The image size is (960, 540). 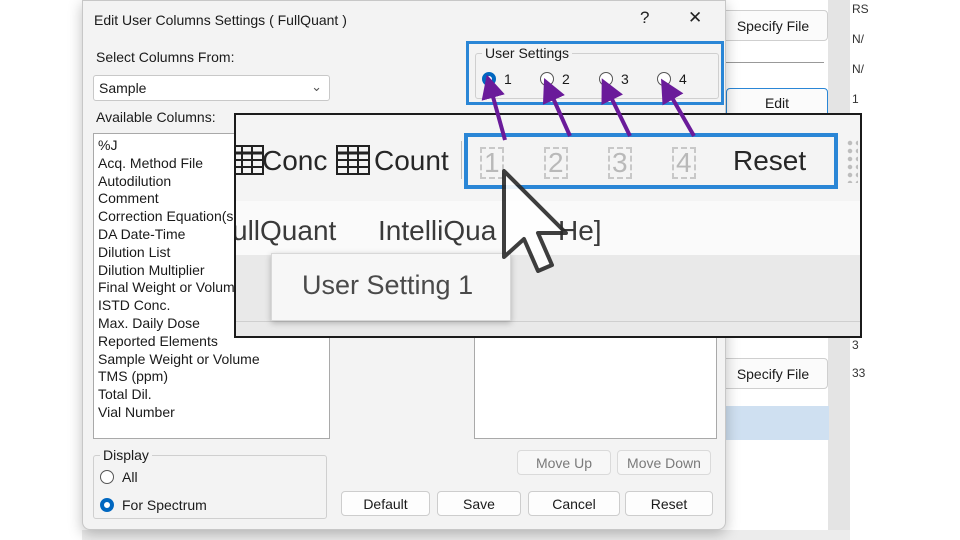 I want to click on right-cell-0: RS, so click(x=860, y=9).